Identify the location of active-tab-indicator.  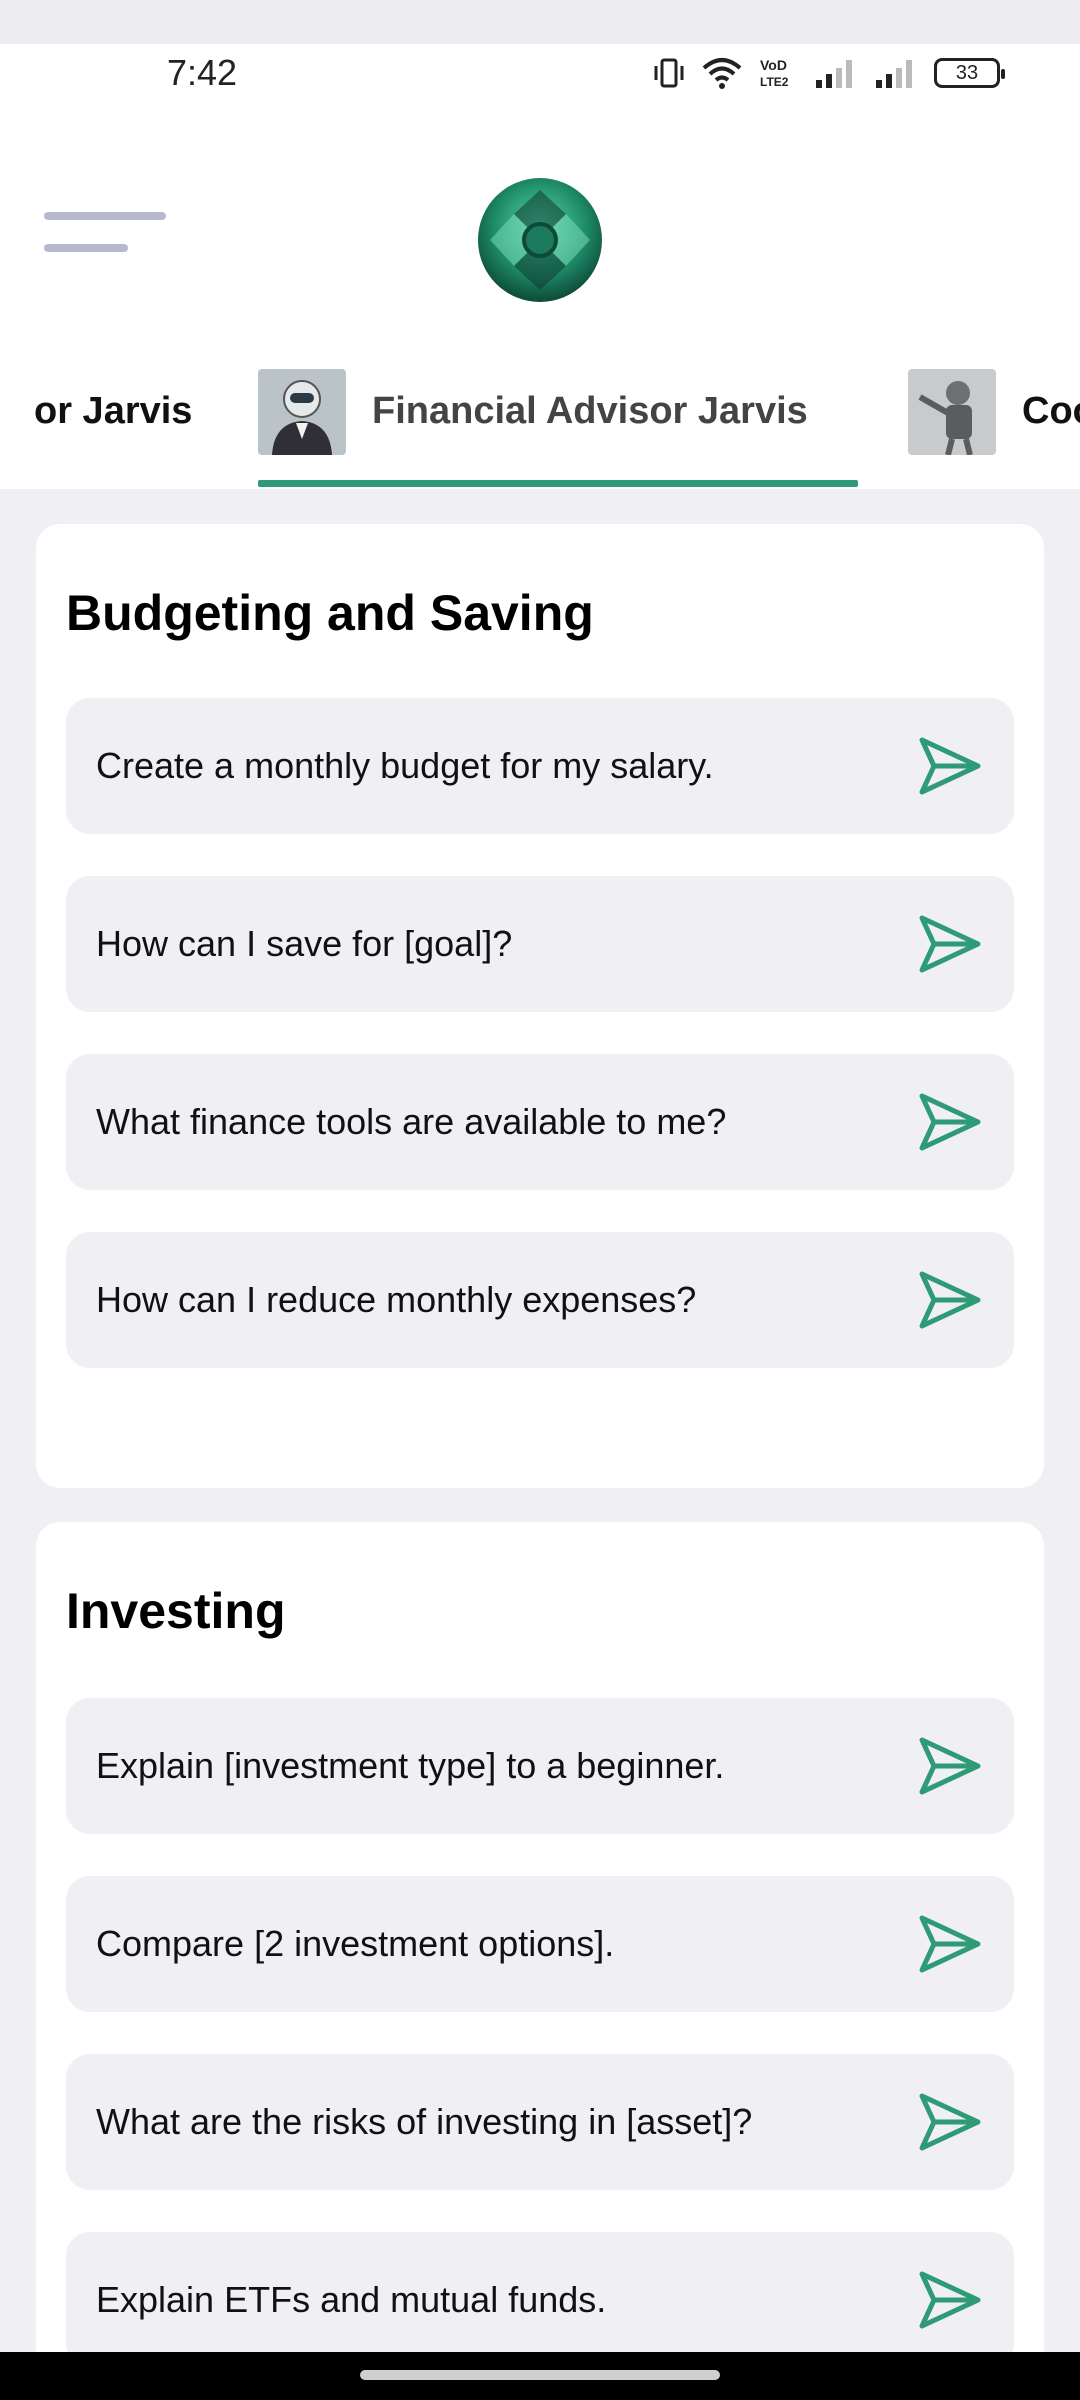
(558, 483).